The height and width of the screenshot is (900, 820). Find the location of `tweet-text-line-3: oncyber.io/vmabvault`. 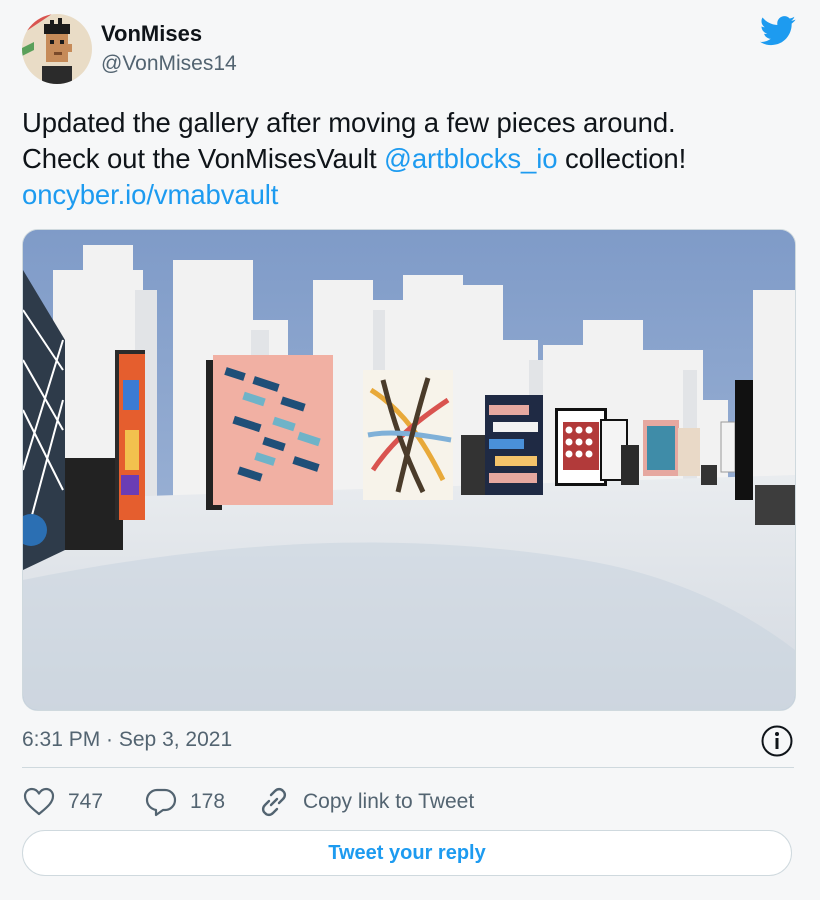

tweet-text-line-3: oncyber.io/vmabvault is located at coordinates (412, 195).